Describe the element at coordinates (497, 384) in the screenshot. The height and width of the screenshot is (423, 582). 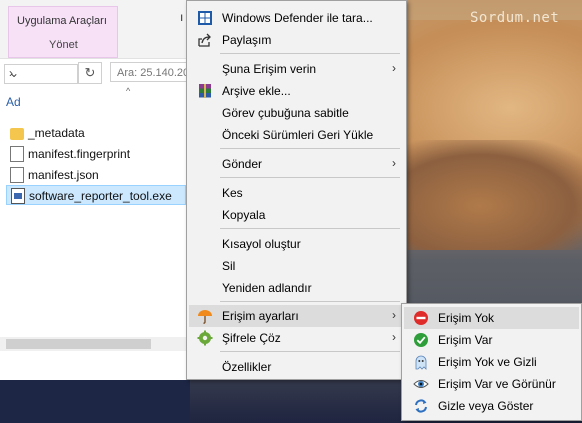
I see `submenu-item-label: Erişim Var ve Görünür` at that location.